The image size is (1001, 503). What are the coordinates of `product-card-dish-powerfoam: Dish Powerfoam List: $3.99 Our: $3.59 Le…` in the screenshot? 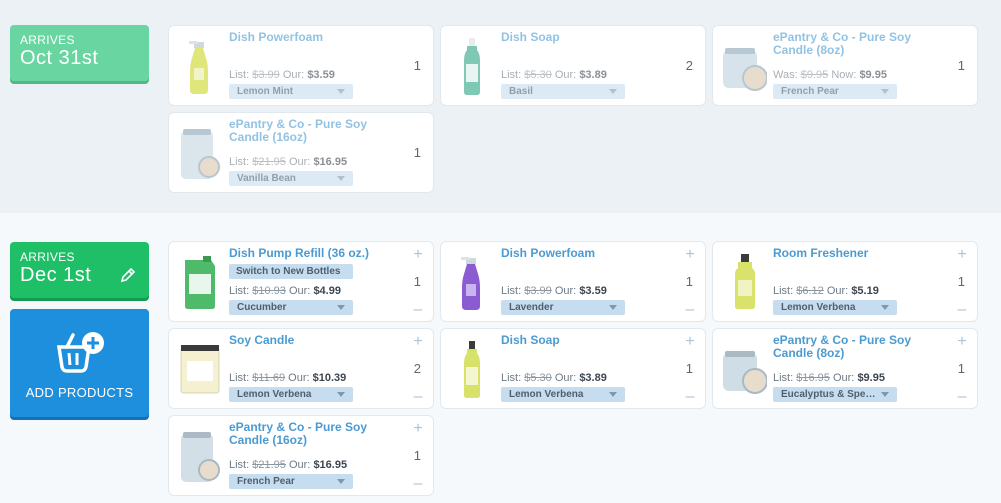 It's located at (301, 65).